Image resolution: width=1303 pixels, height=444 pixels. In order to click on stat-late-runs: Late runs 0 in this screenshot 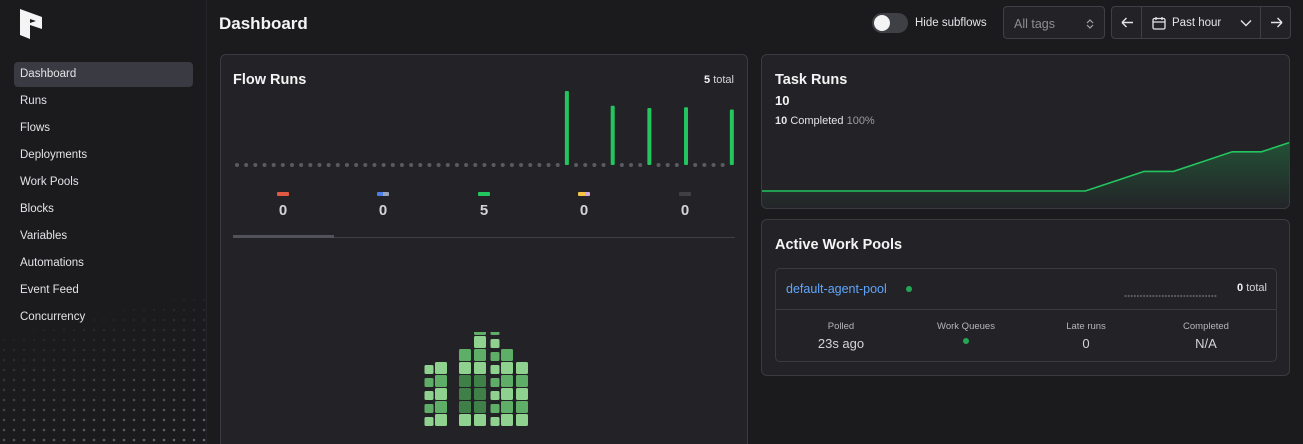, I will do `click(1086, 336)`.